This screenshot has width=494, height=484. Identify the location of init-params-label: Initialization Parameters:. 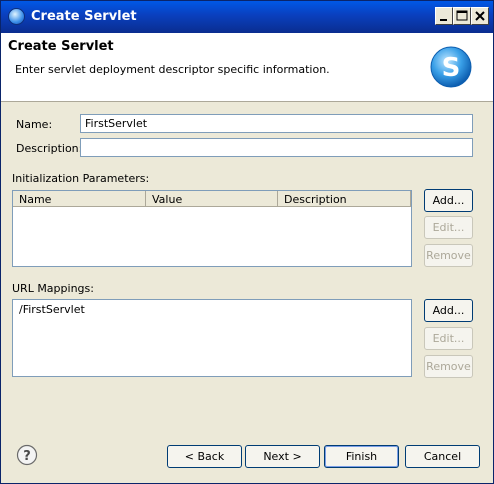
(81, 178).